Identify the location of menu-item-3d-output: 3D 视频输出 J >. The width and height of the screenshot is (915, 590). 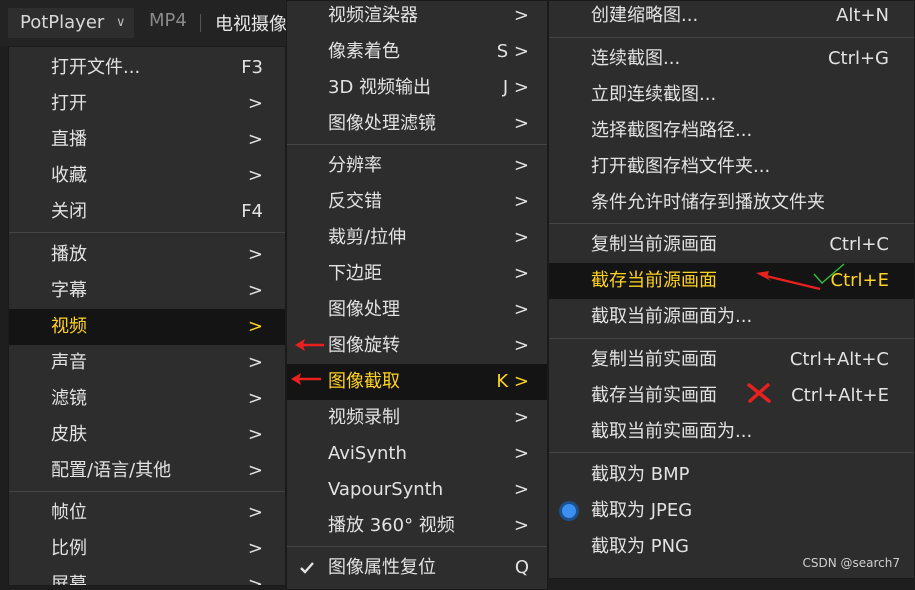
(417, 88).